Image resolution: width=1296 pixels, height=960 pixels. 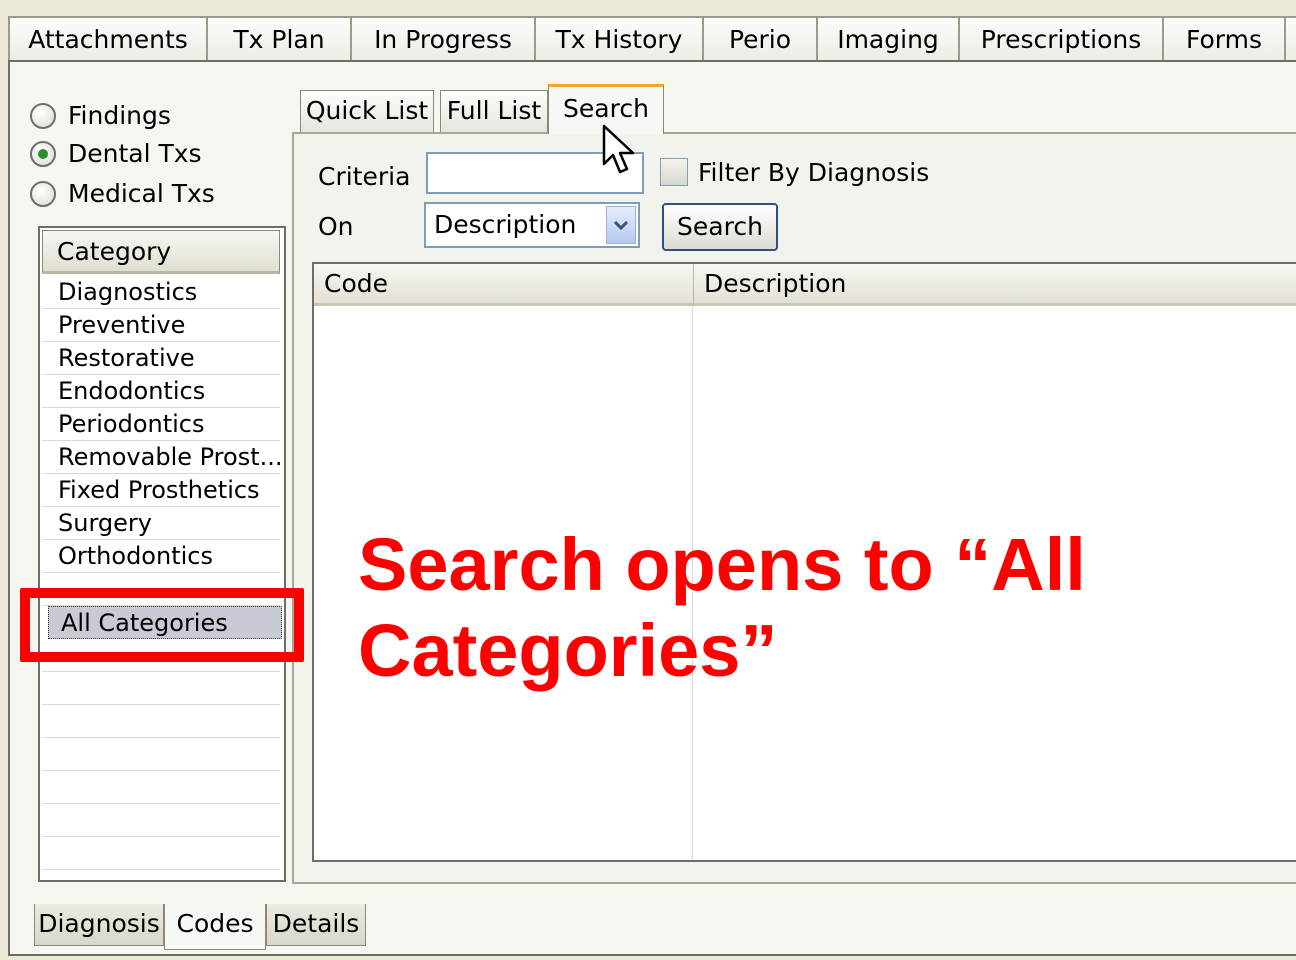 What do you see at coordinates (674, 172) in the screenshot?
I see `filter-by-diagnosis-checkbox` at bounding box center [674, 172].